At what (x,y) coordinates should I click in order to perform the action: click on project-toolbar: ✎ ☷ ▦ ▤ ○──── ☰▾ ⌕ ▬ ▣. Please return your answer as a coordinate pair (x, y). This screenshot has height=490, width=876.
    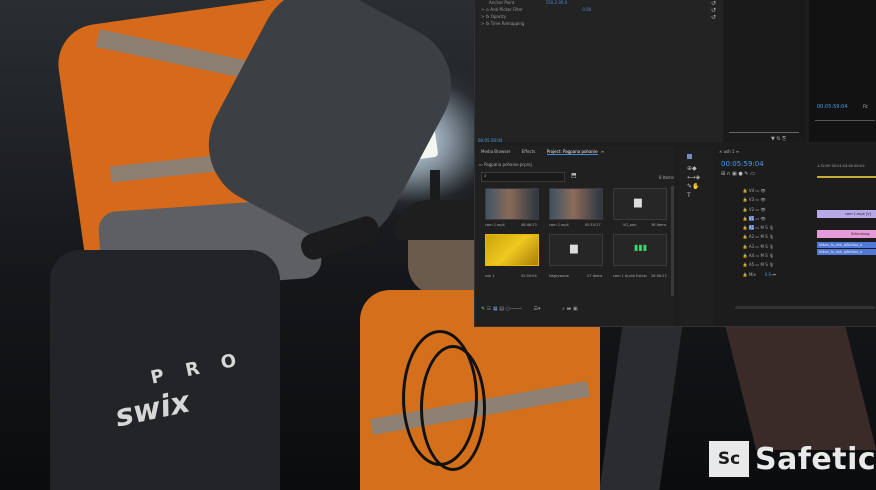
    Looking at the image, I should click on (529, 309).